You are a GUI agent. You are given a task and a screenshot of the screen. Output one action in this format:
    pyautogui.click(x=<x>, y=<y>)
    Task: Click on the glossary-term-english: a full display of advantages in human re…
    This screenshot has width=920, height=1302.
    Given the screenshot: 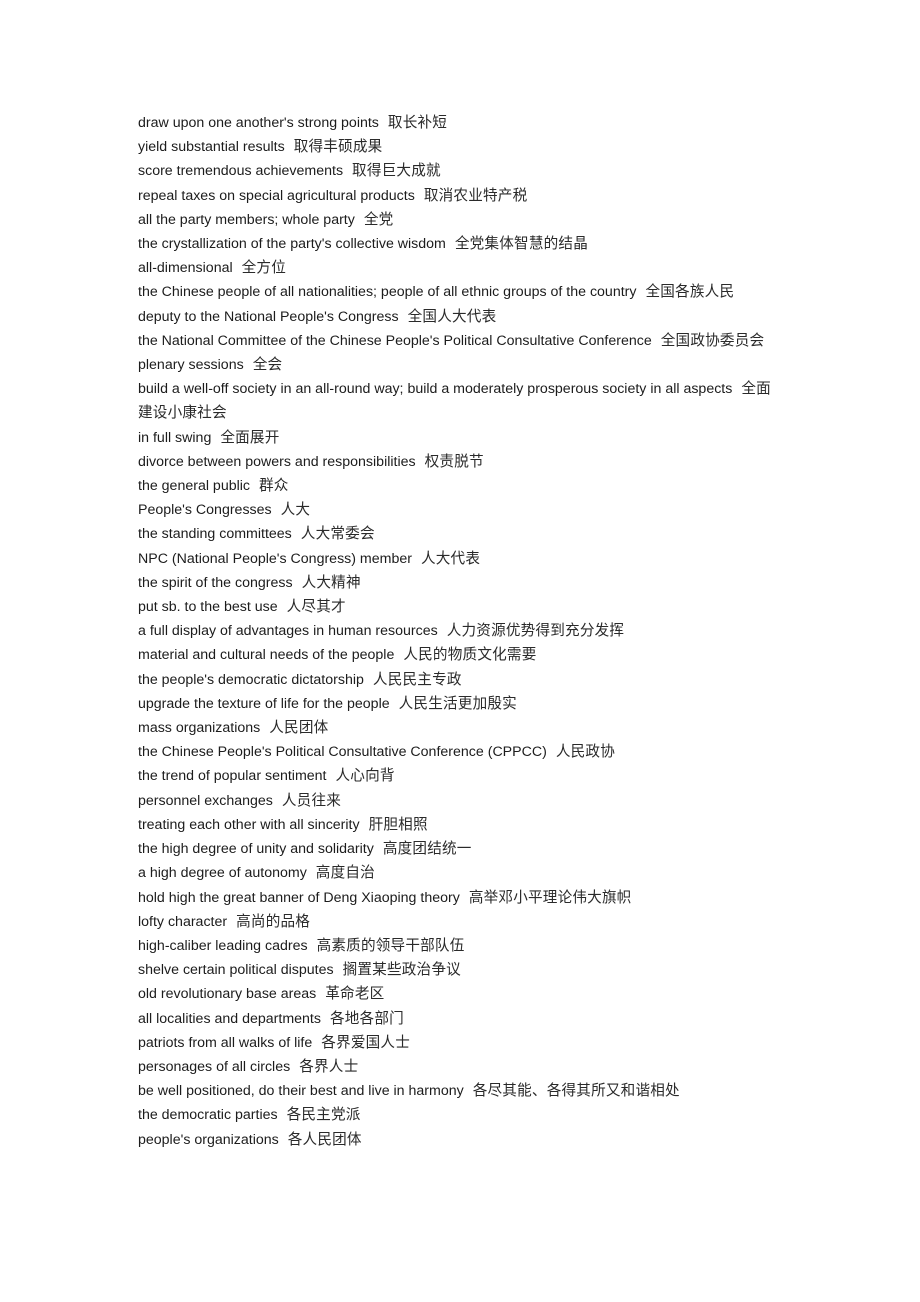 What is the action you would take?
    pyautogui.click(x=288, y=631)
    